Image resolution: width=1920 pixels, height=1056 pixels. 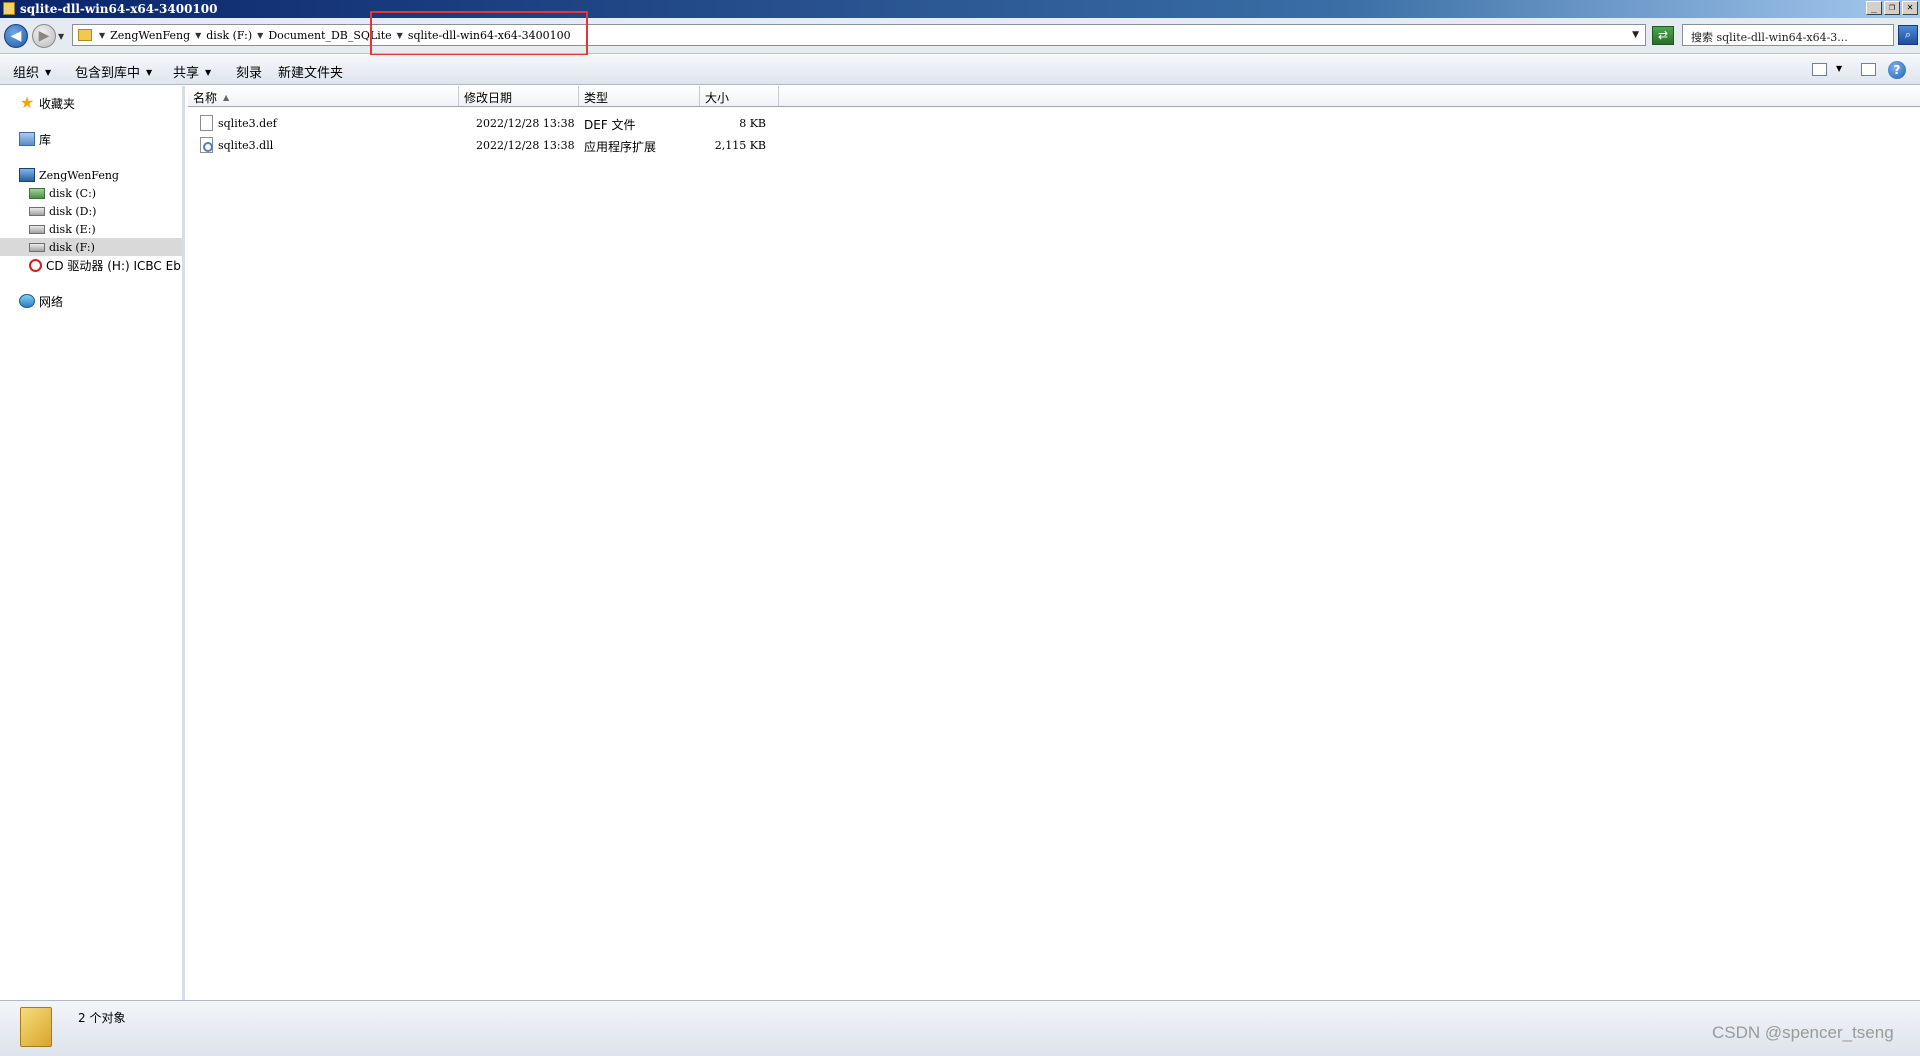 What do you see at coordinates (226, 97) in the screenshot?
I see `sort-up-icon: ▲` at bounding box center [226, 97].